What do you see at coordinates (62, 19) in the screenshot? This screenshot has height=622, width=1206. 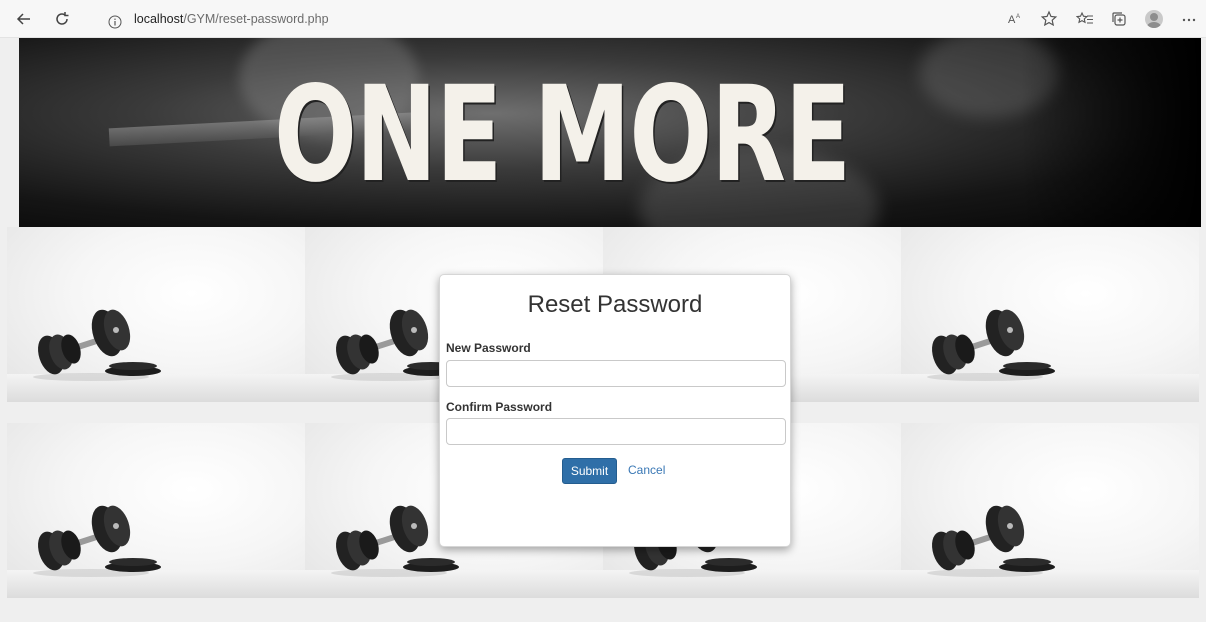 I see `refresh-icon` at bounding box center [62, 19].